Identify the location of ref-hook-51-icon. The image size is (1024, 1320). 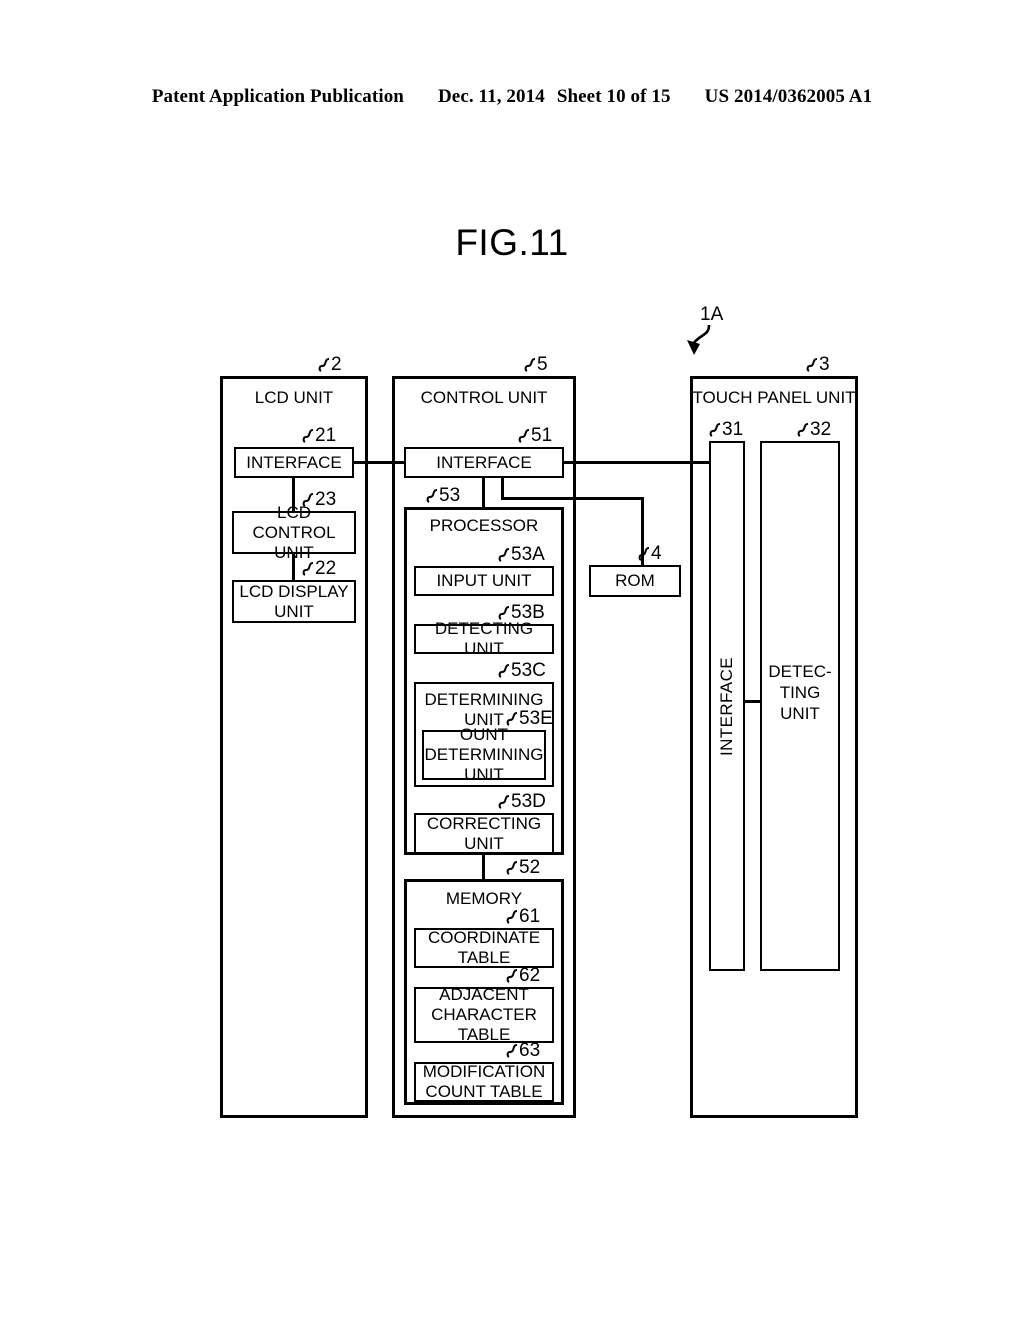
(524, 436).